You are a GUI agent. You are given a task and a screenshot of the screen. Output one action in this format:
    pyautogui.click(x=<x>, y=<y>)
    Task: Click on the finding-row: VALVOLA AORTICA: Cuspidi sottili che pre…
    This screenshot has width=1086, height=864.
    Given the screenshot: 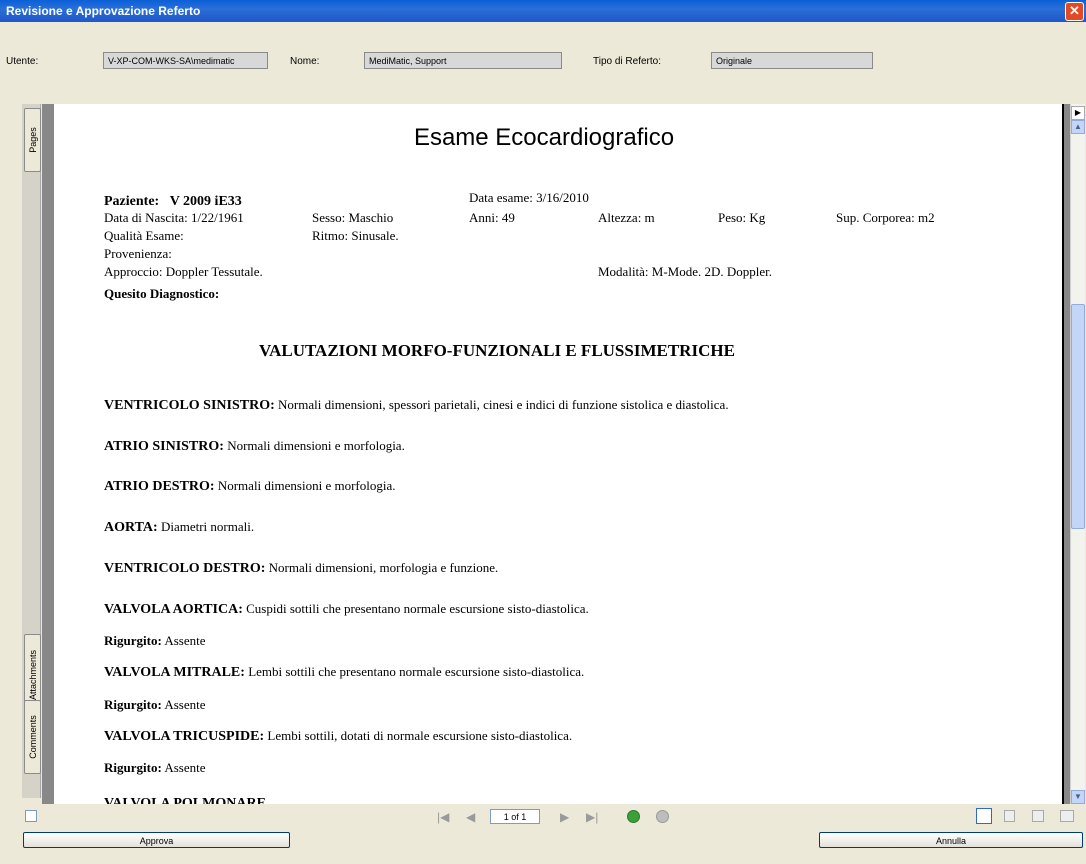 What is the action you would take?
    pyautogui.click(x=346, y=609)
    